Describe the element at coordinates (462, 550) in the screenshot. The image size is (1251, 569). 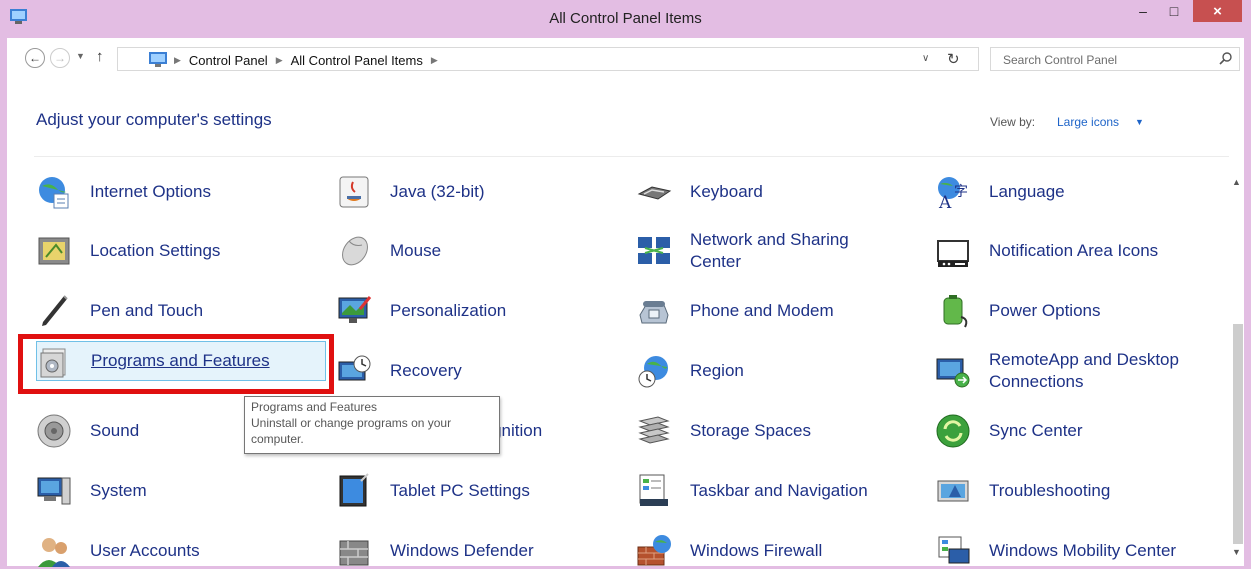
I see `item-label: Windows Defender` at that location.